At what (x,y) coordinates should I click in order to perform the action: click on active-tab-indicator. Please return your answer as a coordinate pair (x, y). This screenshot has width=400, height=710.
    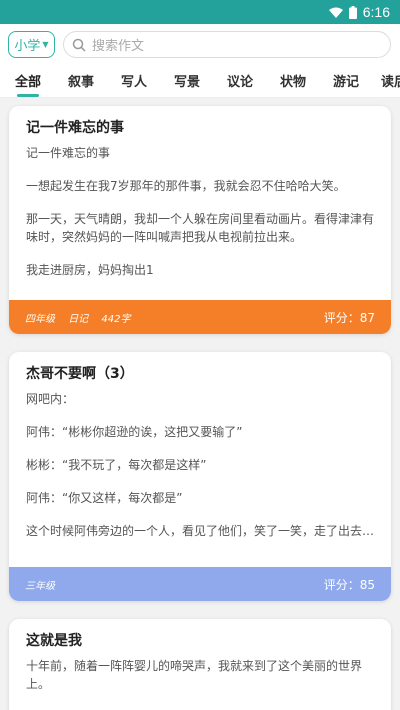
    Looking at the image, I should click on (28, 95).